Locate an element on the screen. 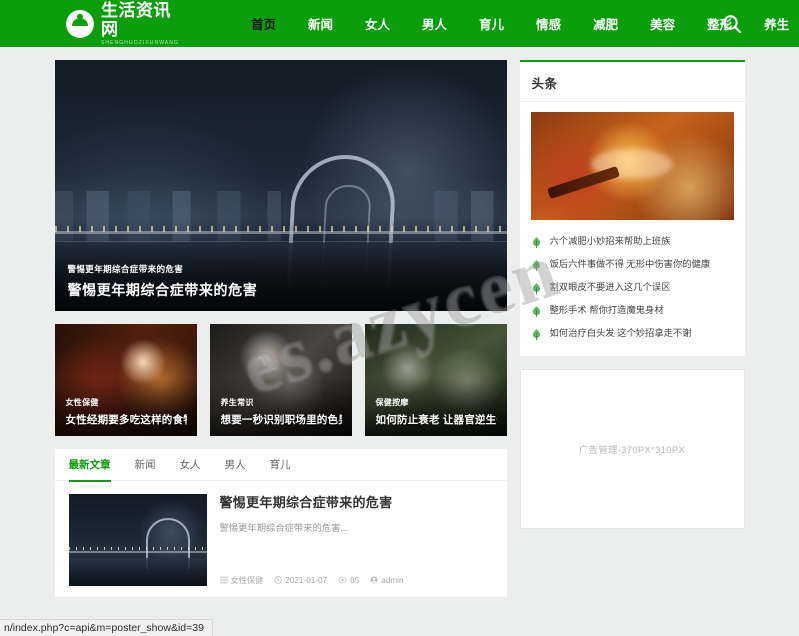 This screenshot has height=636, width=799. article-meta: 女性保健 2021-01-07 85 admin is located at coordinates (356, 580).